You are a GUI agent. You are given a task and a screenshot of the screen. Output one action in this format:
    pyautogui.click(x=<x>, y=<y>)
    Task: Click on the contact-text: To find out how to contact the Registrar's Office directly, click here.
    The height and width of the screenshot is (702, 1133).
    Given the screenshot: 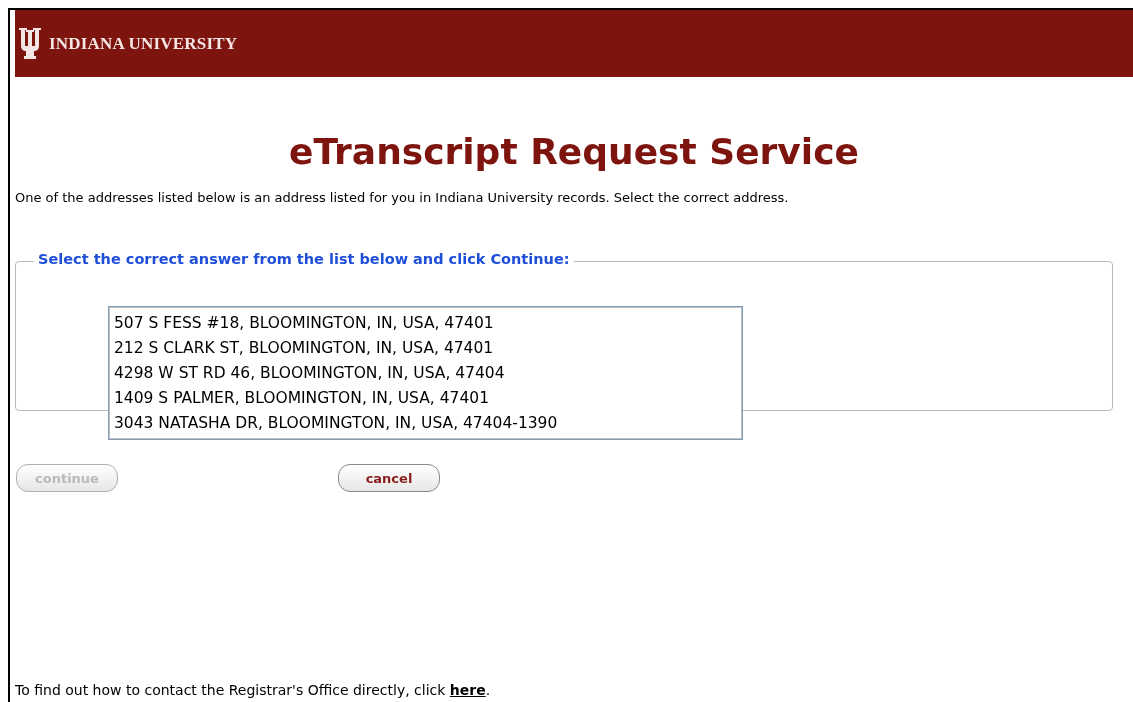 What is the action you would take?
    pyautogui.click(x=253, y=690)
    